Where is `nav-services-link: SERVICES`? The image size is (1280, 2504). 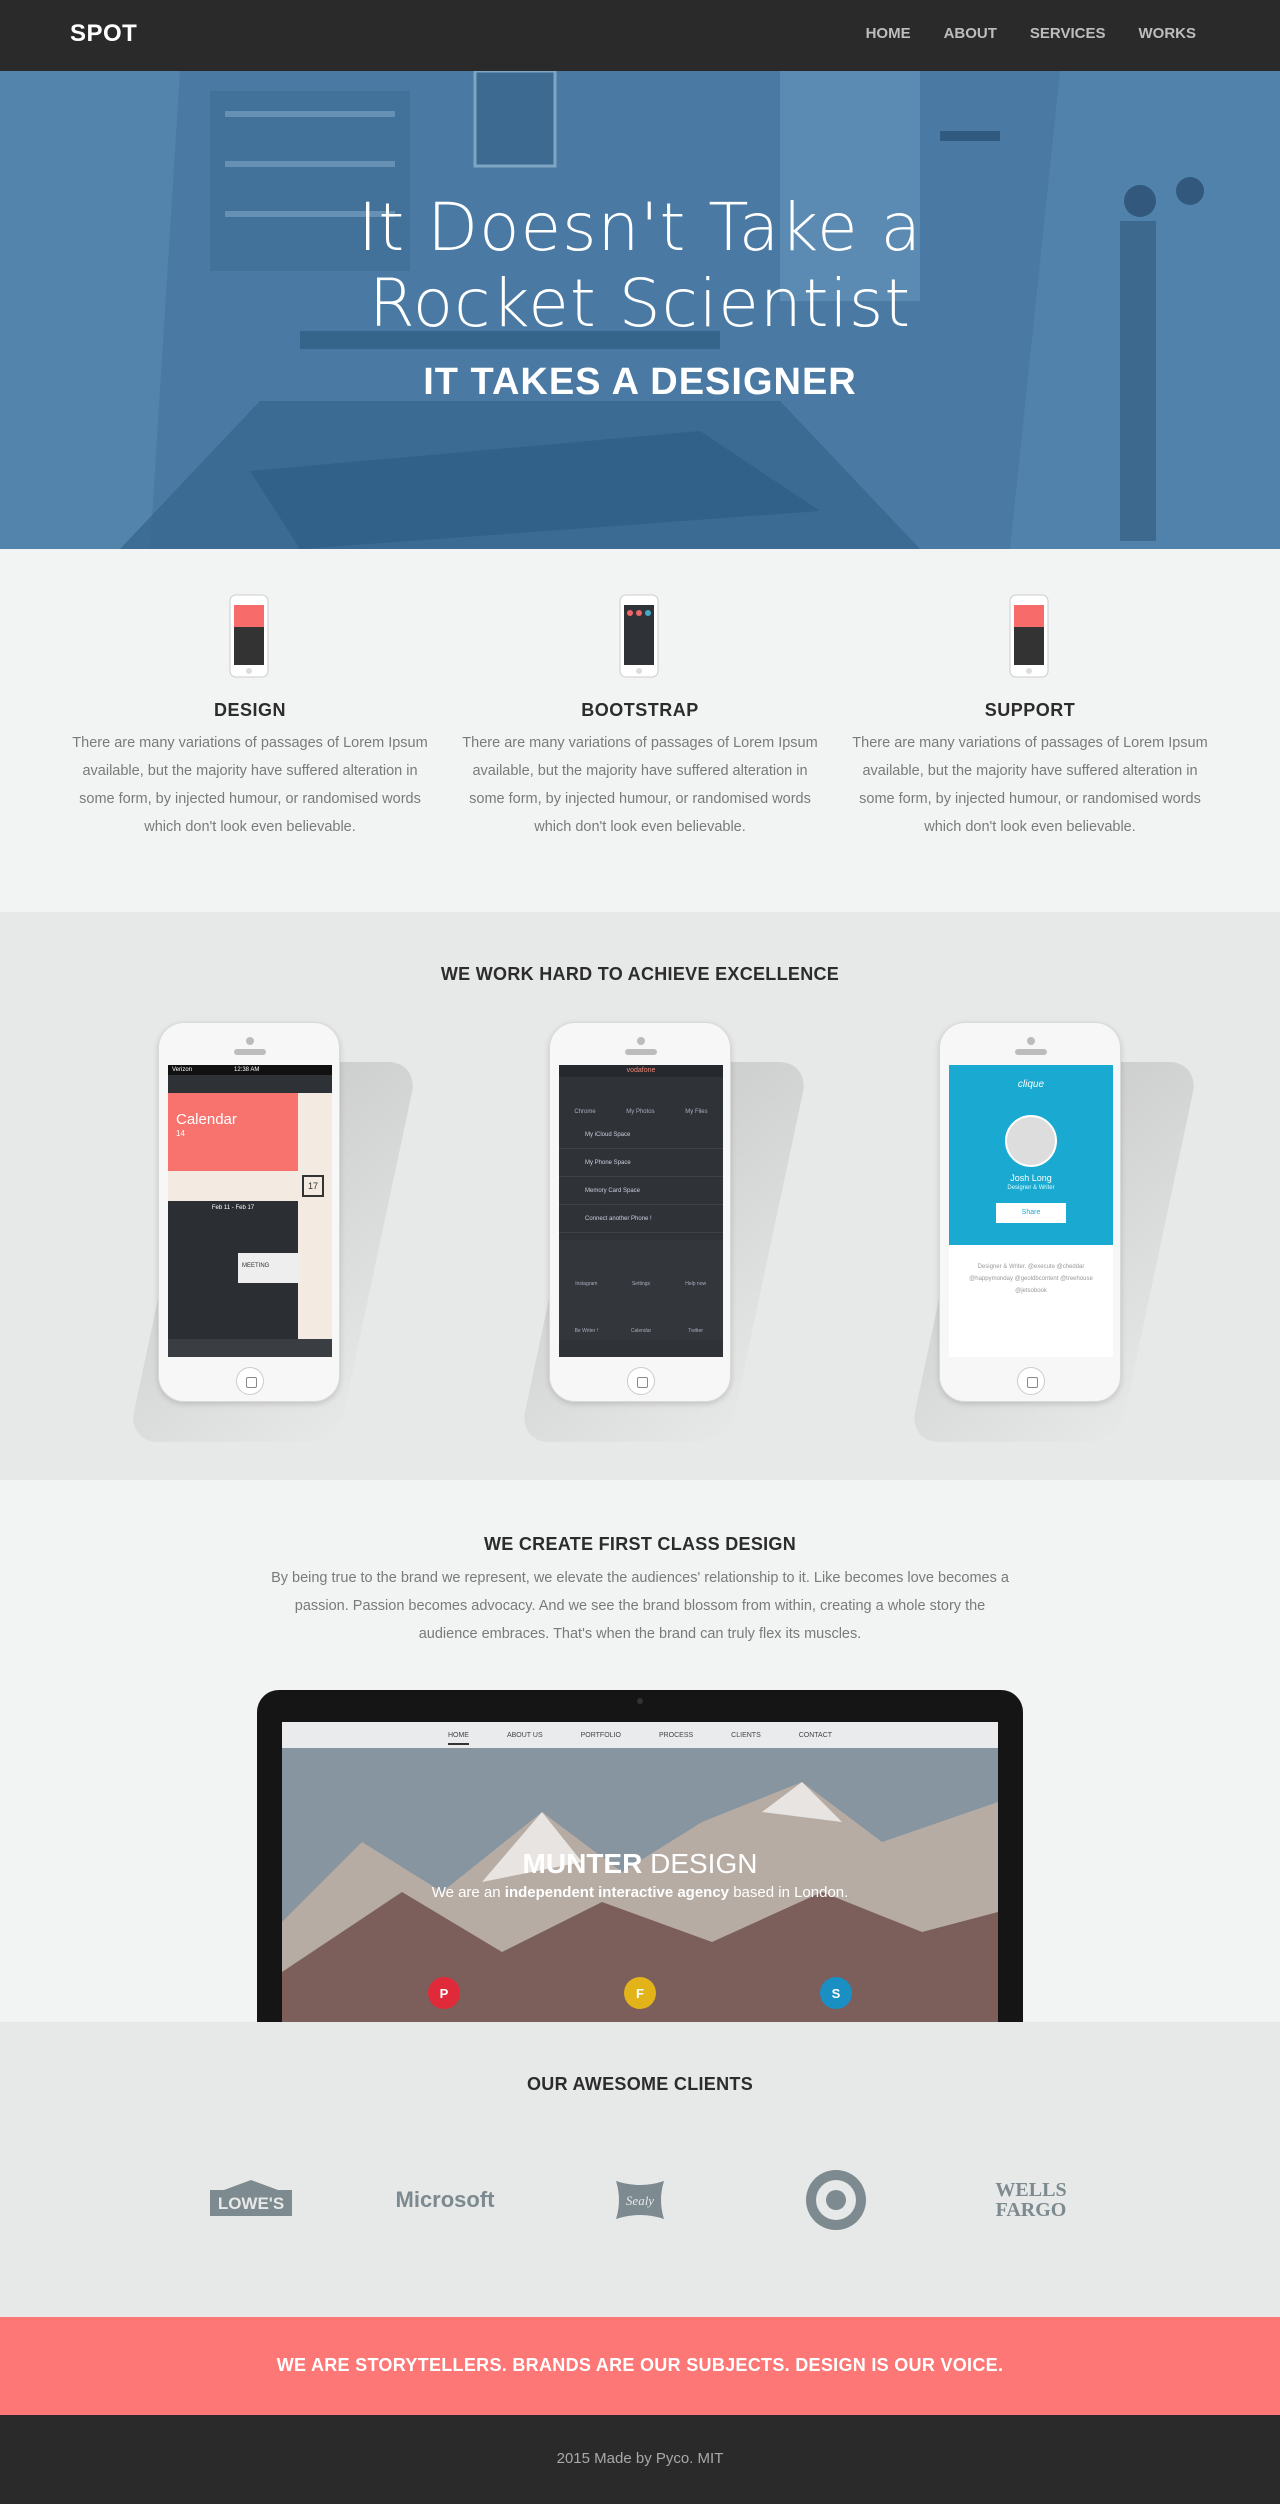
nav-services-link: SERVICES is located at coordinates (1068, 33).